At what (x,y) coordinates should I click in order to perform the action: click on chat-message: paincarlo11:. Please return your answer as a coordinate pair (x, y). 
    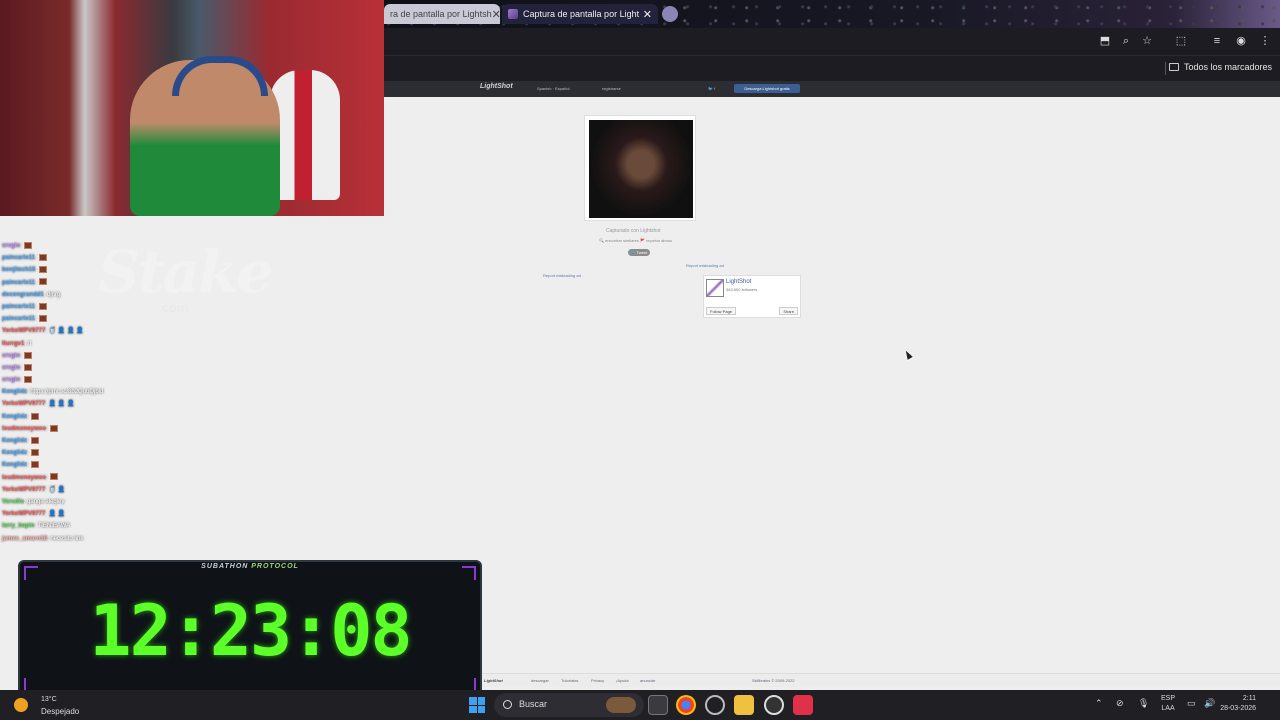
    Looking at the image, I should click on (92, 258).